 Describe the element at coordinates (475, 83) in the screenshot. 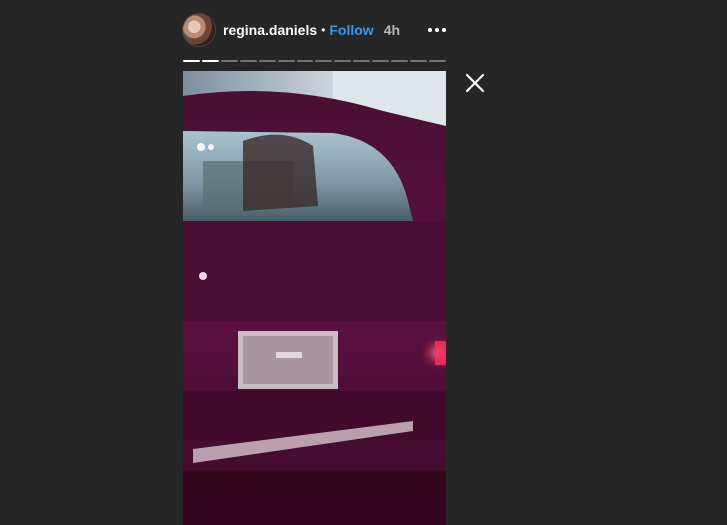

I see `close-icon` at that location.